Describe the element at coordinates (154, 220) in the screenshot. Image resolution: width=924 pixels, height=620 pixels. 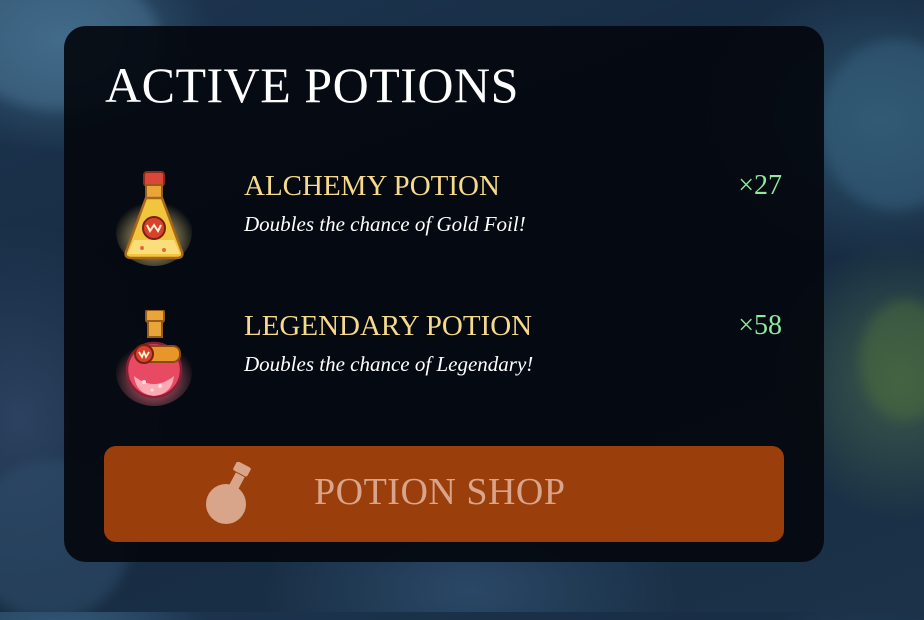
I see `alchemy-potion-icon` at that location.